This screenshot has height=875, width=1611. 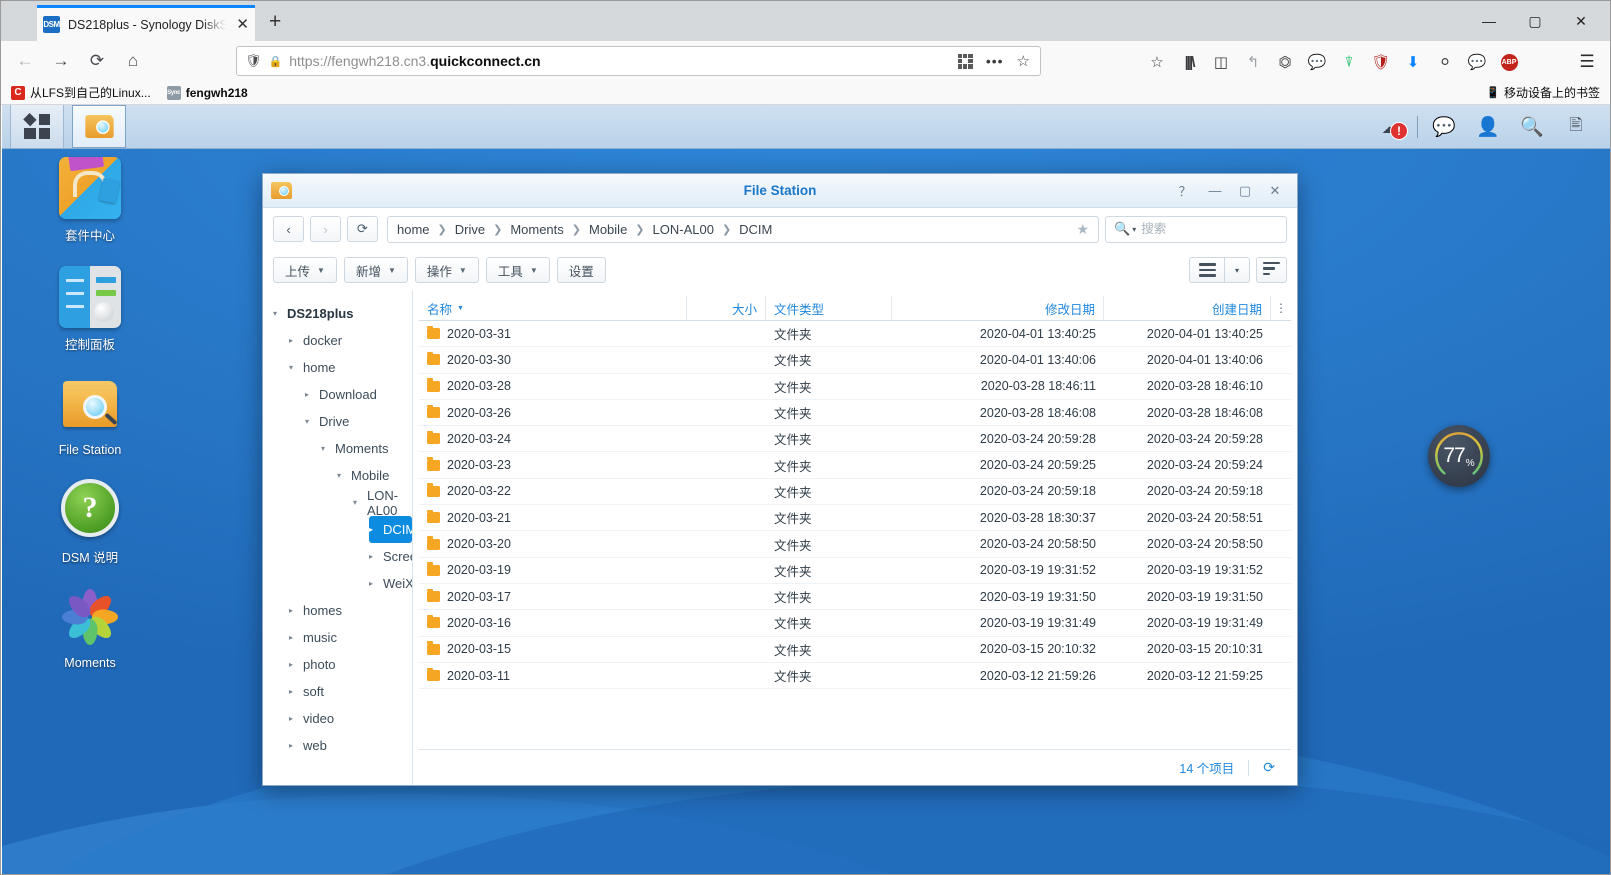 I want to click on tree-node-photo: ▸ photo, so click(x=350, y=664).